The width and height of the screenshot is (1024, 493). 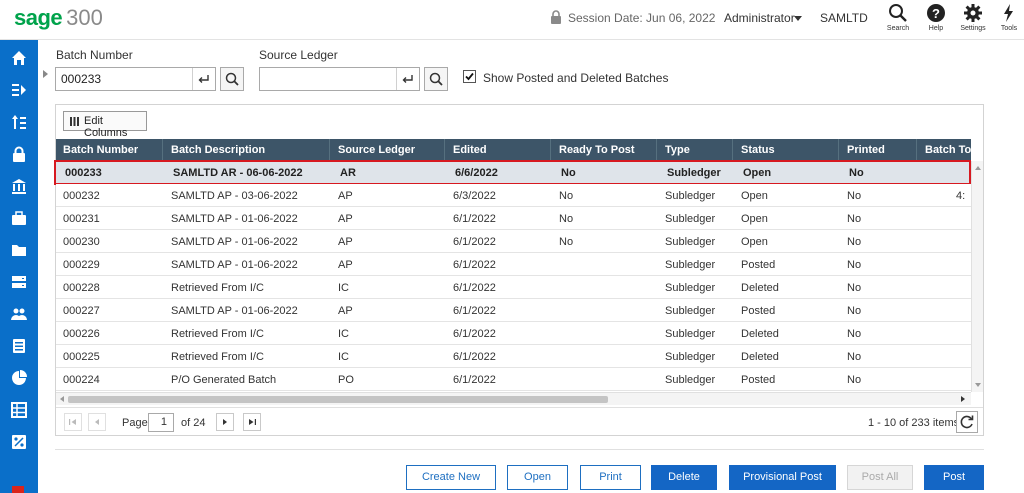 I want to click on help-tool: ? Help, so click(x=936, y=17).